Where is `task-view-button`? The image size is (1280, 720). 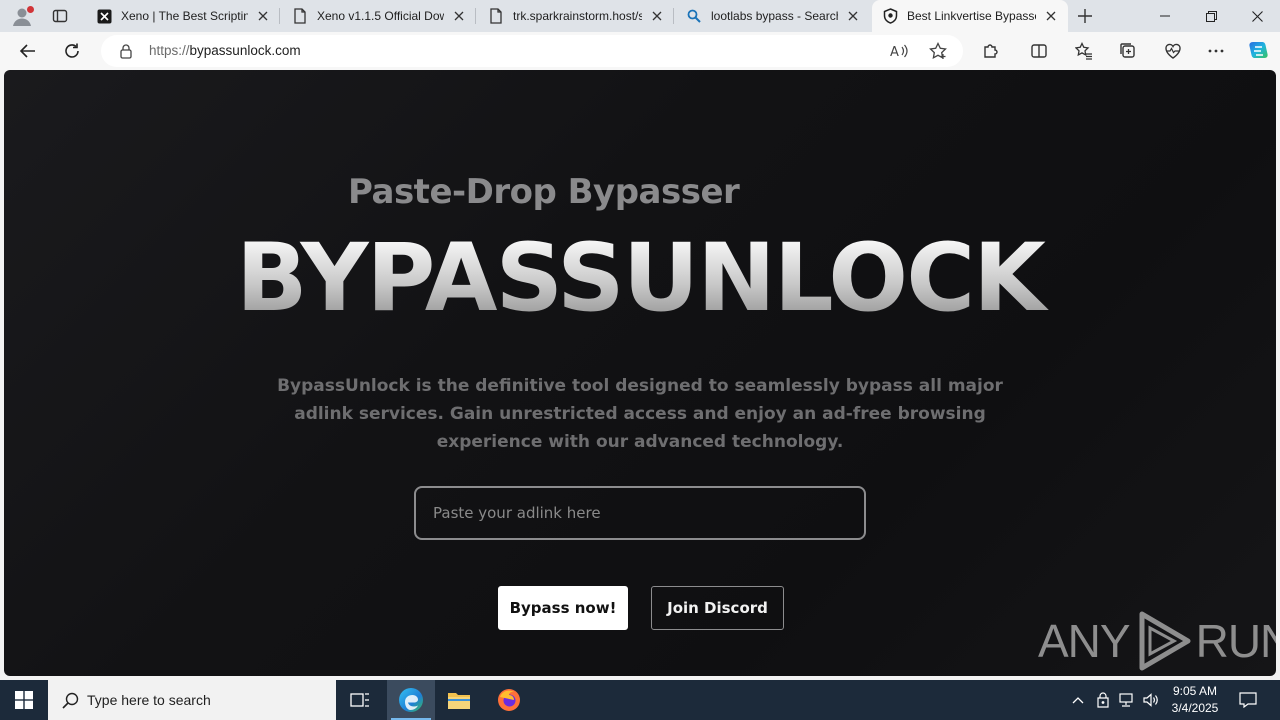
task-view-button is located at coordinates (360, 700).